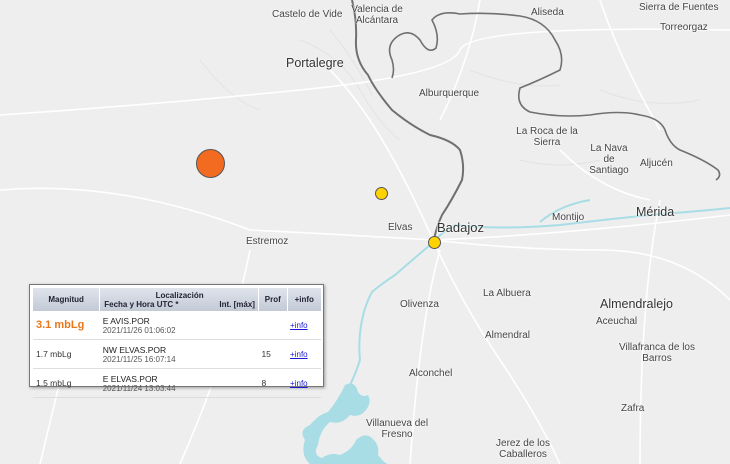  I want to click on row-depth, so click(273, 325).